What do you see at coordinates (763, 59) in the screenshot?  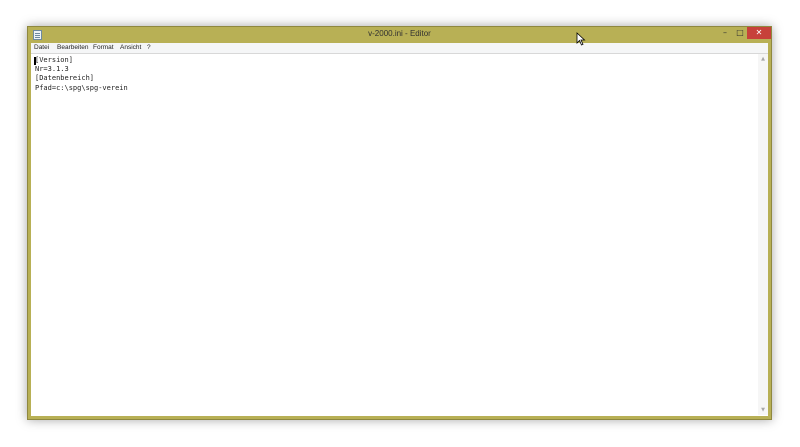 I see `scroll-up-icon: ▲` at bounding box center [763, 59].